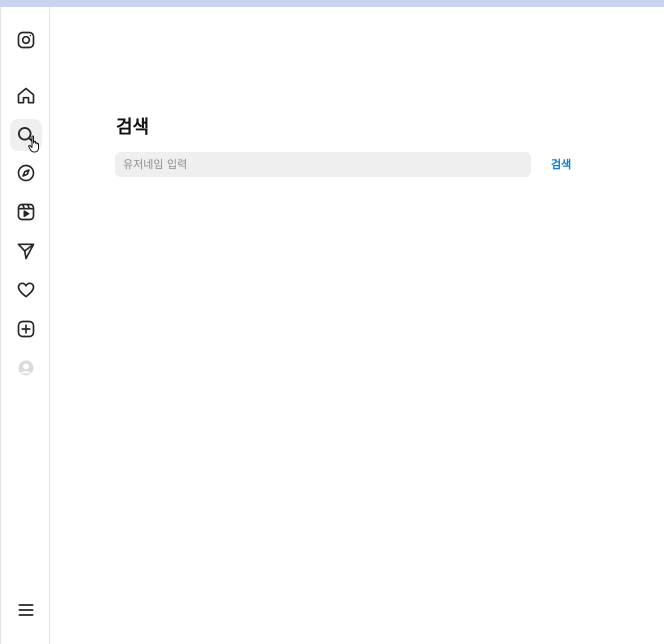 The height and width of the screenshot is (644, 664). Describe the element at coordinates (26, 368) in the screenshot. I see `profile-avatar-icon` at that location.